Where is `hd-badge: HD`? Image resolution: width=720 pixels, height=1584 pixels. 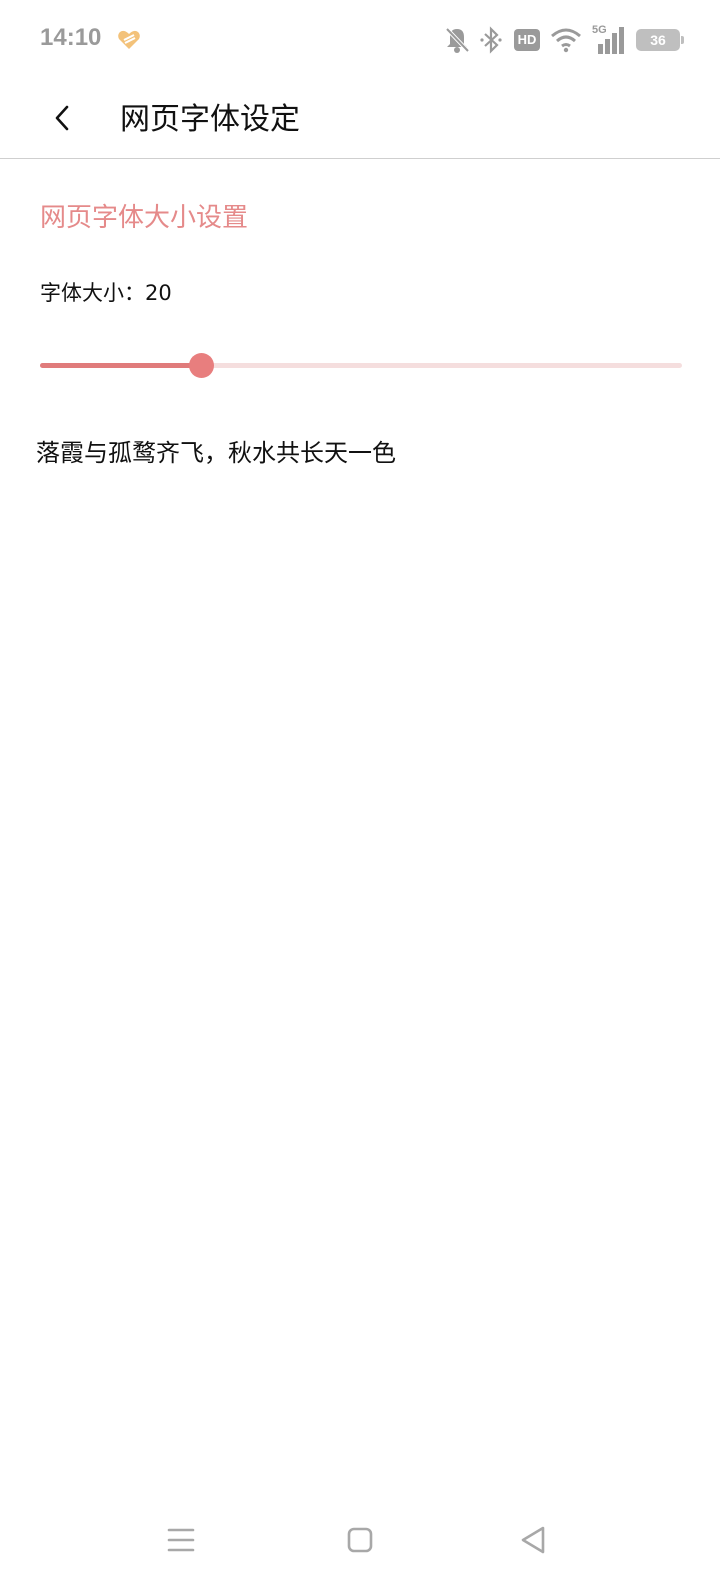
hd-badge: HD is located at coordinates (527, 40).